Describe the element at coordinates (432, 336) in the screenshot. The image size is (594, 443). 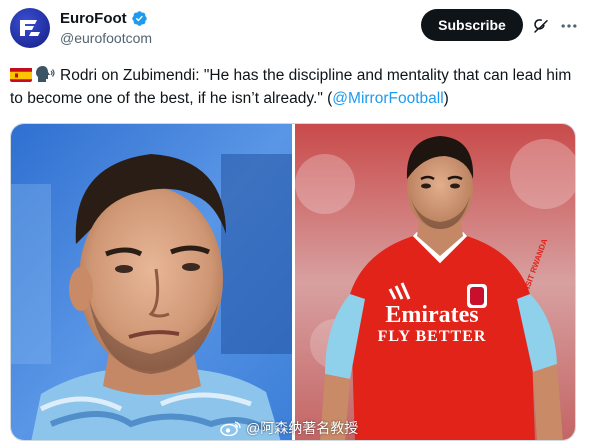
I see `jersey-sponsor-line2: FLY BETTER` at that location.